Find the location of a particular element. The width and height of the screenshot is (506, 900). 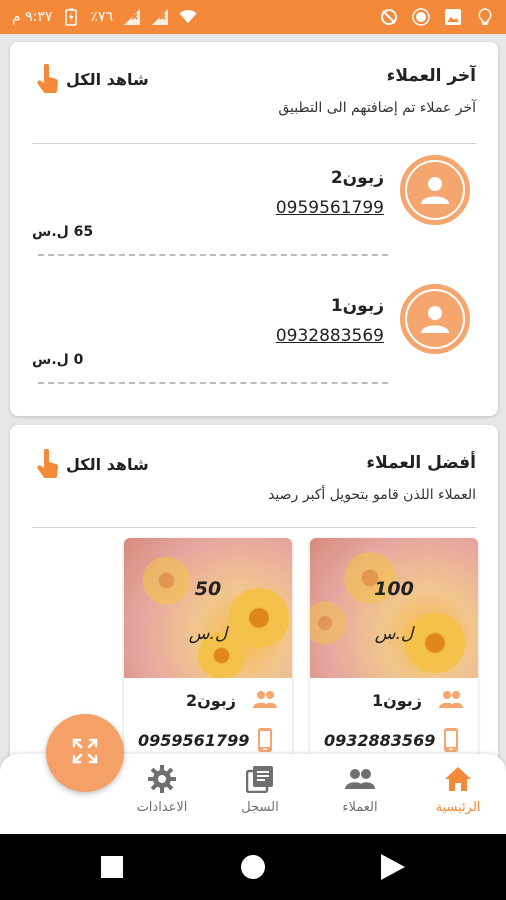

status-left: ٩:٣٧ م ٪٧٦ is located at coordinates (104, 17).